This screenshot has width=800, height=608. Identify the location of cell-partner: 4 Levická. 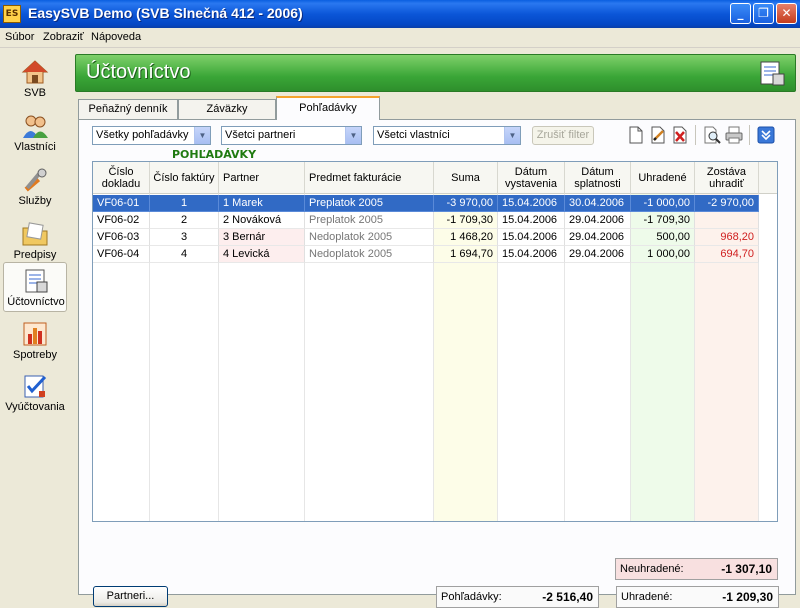
(262, 254).